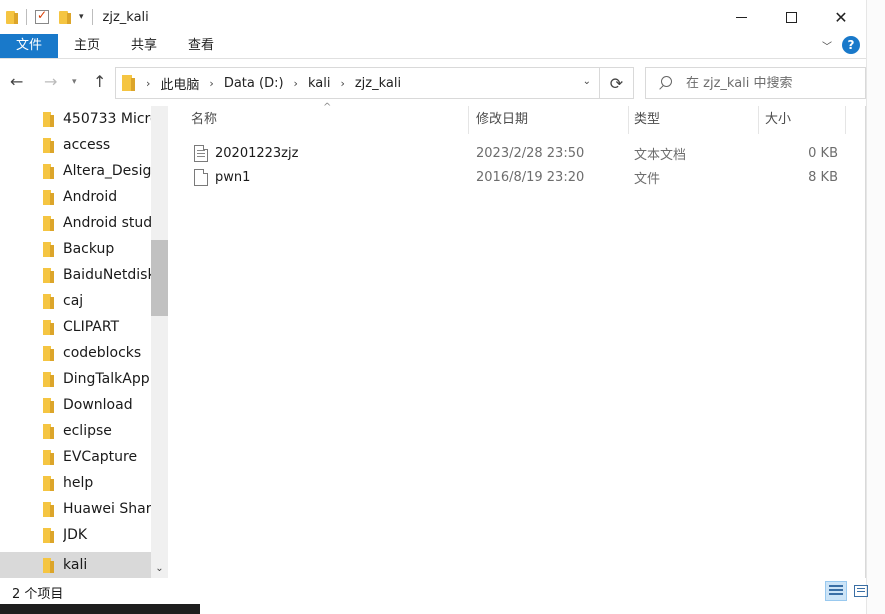 This screenshot has width=885, height=614. What do you see at coordinates (179, 83) in the screenshot?
I see `breadcrumb-this-pc: 此电脑` at bounding box center [179, 83].